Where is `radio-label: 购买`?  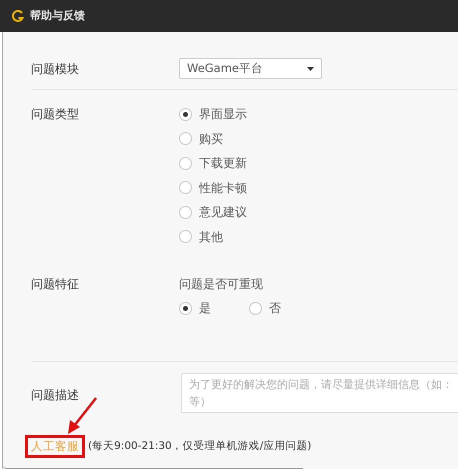
radio-label: 购买 is located at coordinates (211, 139).